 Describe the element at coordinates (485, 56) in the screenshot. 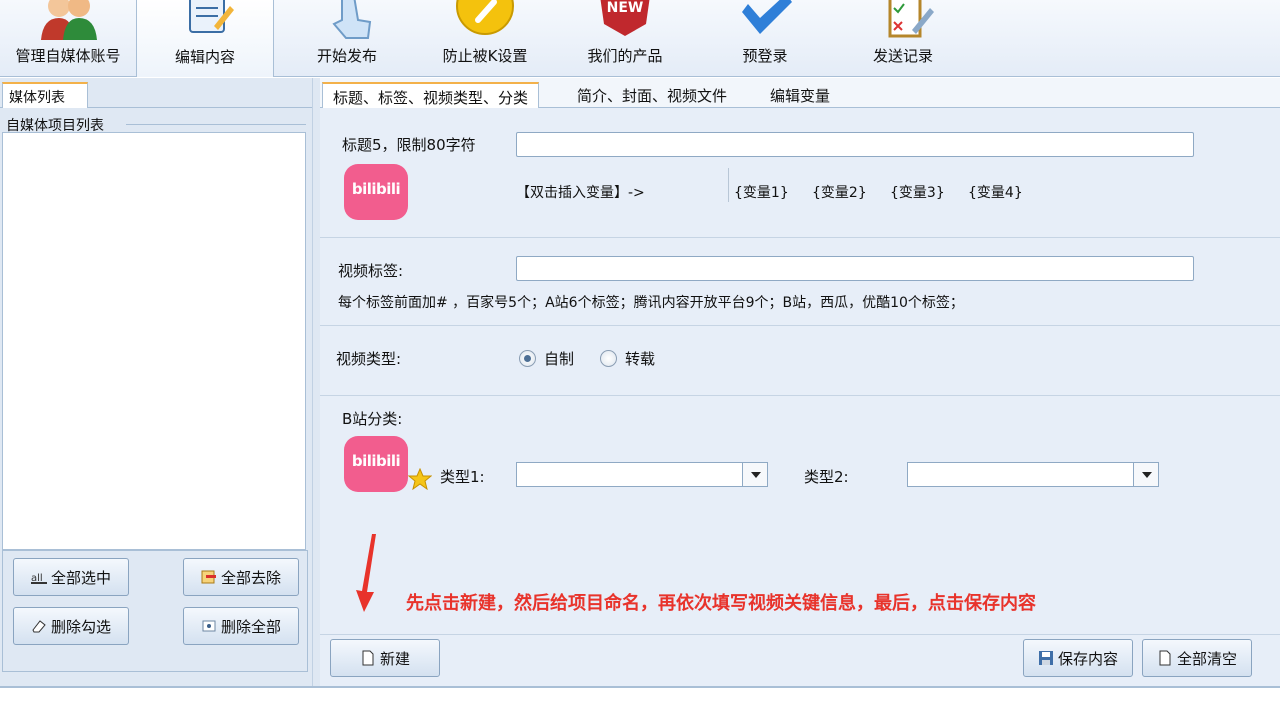

I see `toolbar-label: 防止被K设置` at that location.